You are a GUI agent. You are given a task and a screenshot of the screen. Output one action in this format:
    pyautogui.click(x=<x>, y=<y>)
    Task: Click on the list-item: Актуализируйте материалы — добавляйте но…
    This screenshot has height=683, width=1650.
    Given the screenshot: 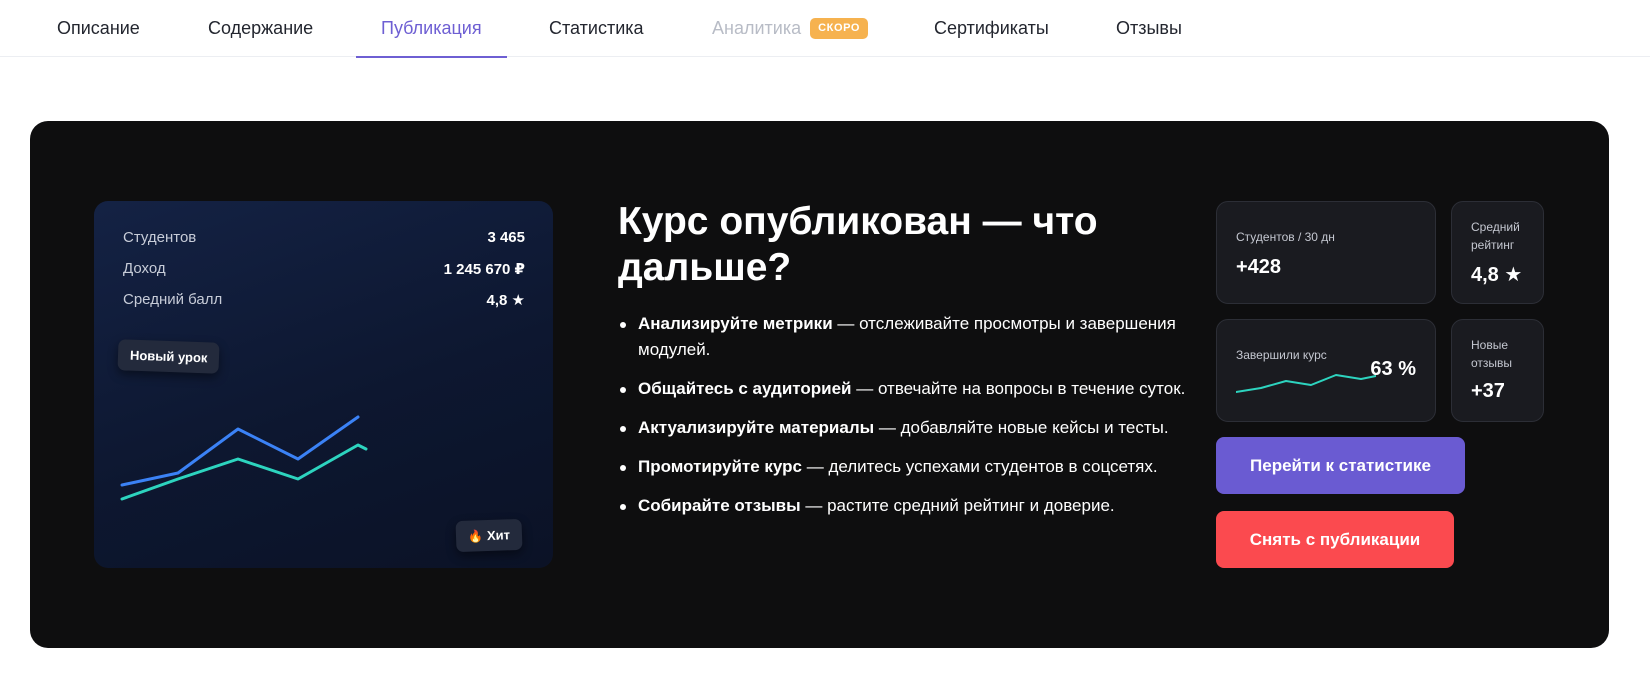 What is the action you would take?
    pyautogui.click(x=903, y=428)
    